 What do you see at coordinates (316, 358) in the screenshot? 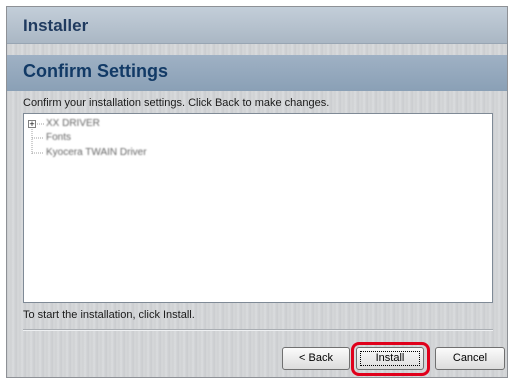
I see `back-button: < Back` at bounding box center [316, 358].